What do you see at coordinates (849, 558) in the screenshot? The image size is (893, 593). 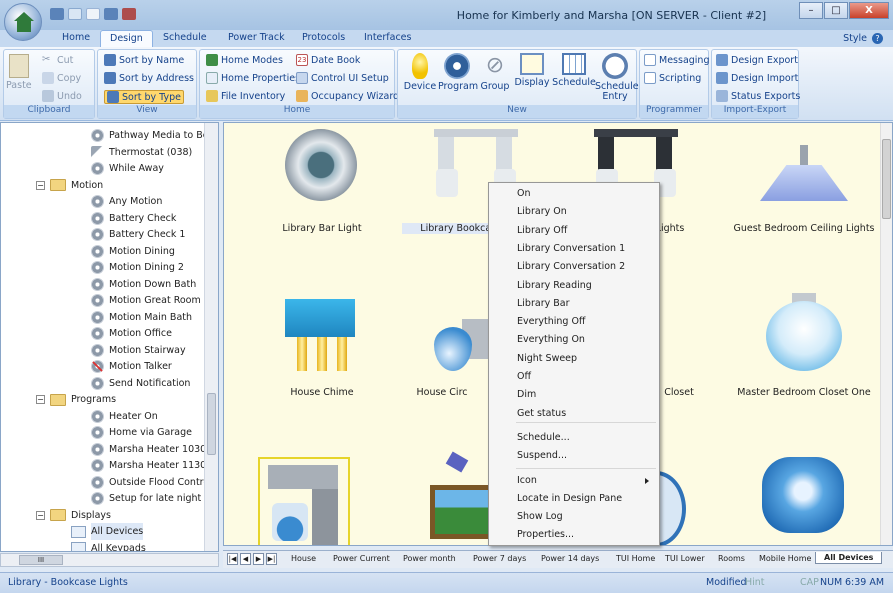 I see `tab-all-devices: All Devices` at bounding box center [849, 558].